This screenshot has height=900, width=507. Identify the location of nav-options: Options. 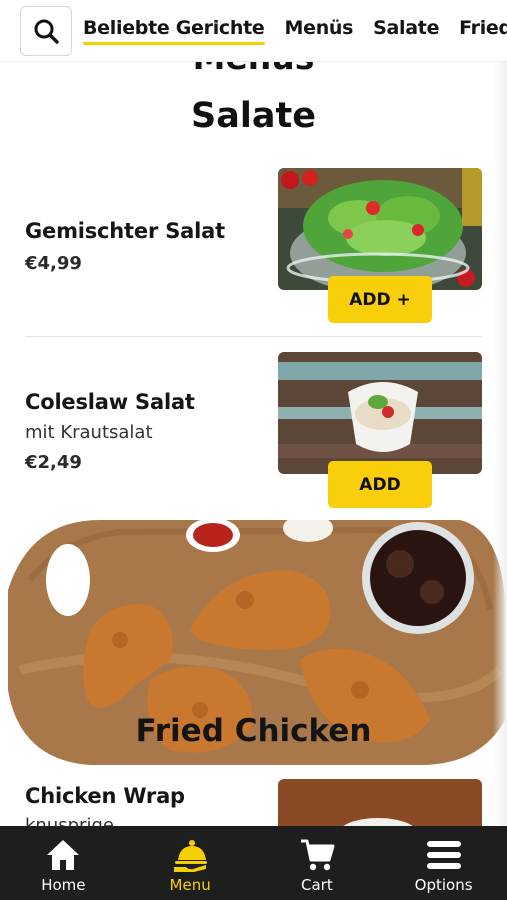
(443, 863).